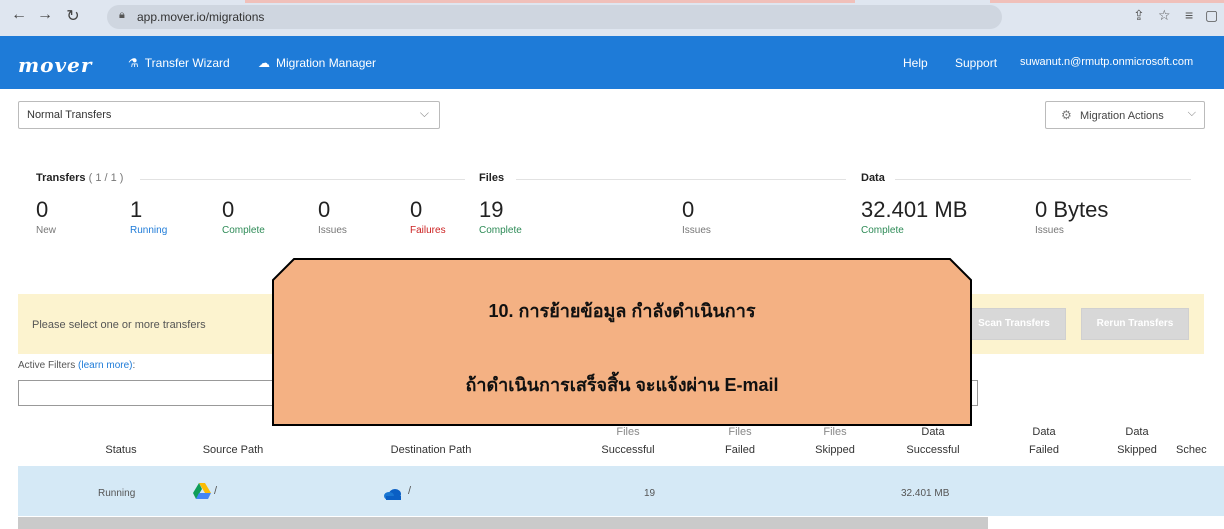 This screenshot has height=529, width=1224. I want to click on rerun-transfers-button: Rerun Transfers, so click(1135, 324).